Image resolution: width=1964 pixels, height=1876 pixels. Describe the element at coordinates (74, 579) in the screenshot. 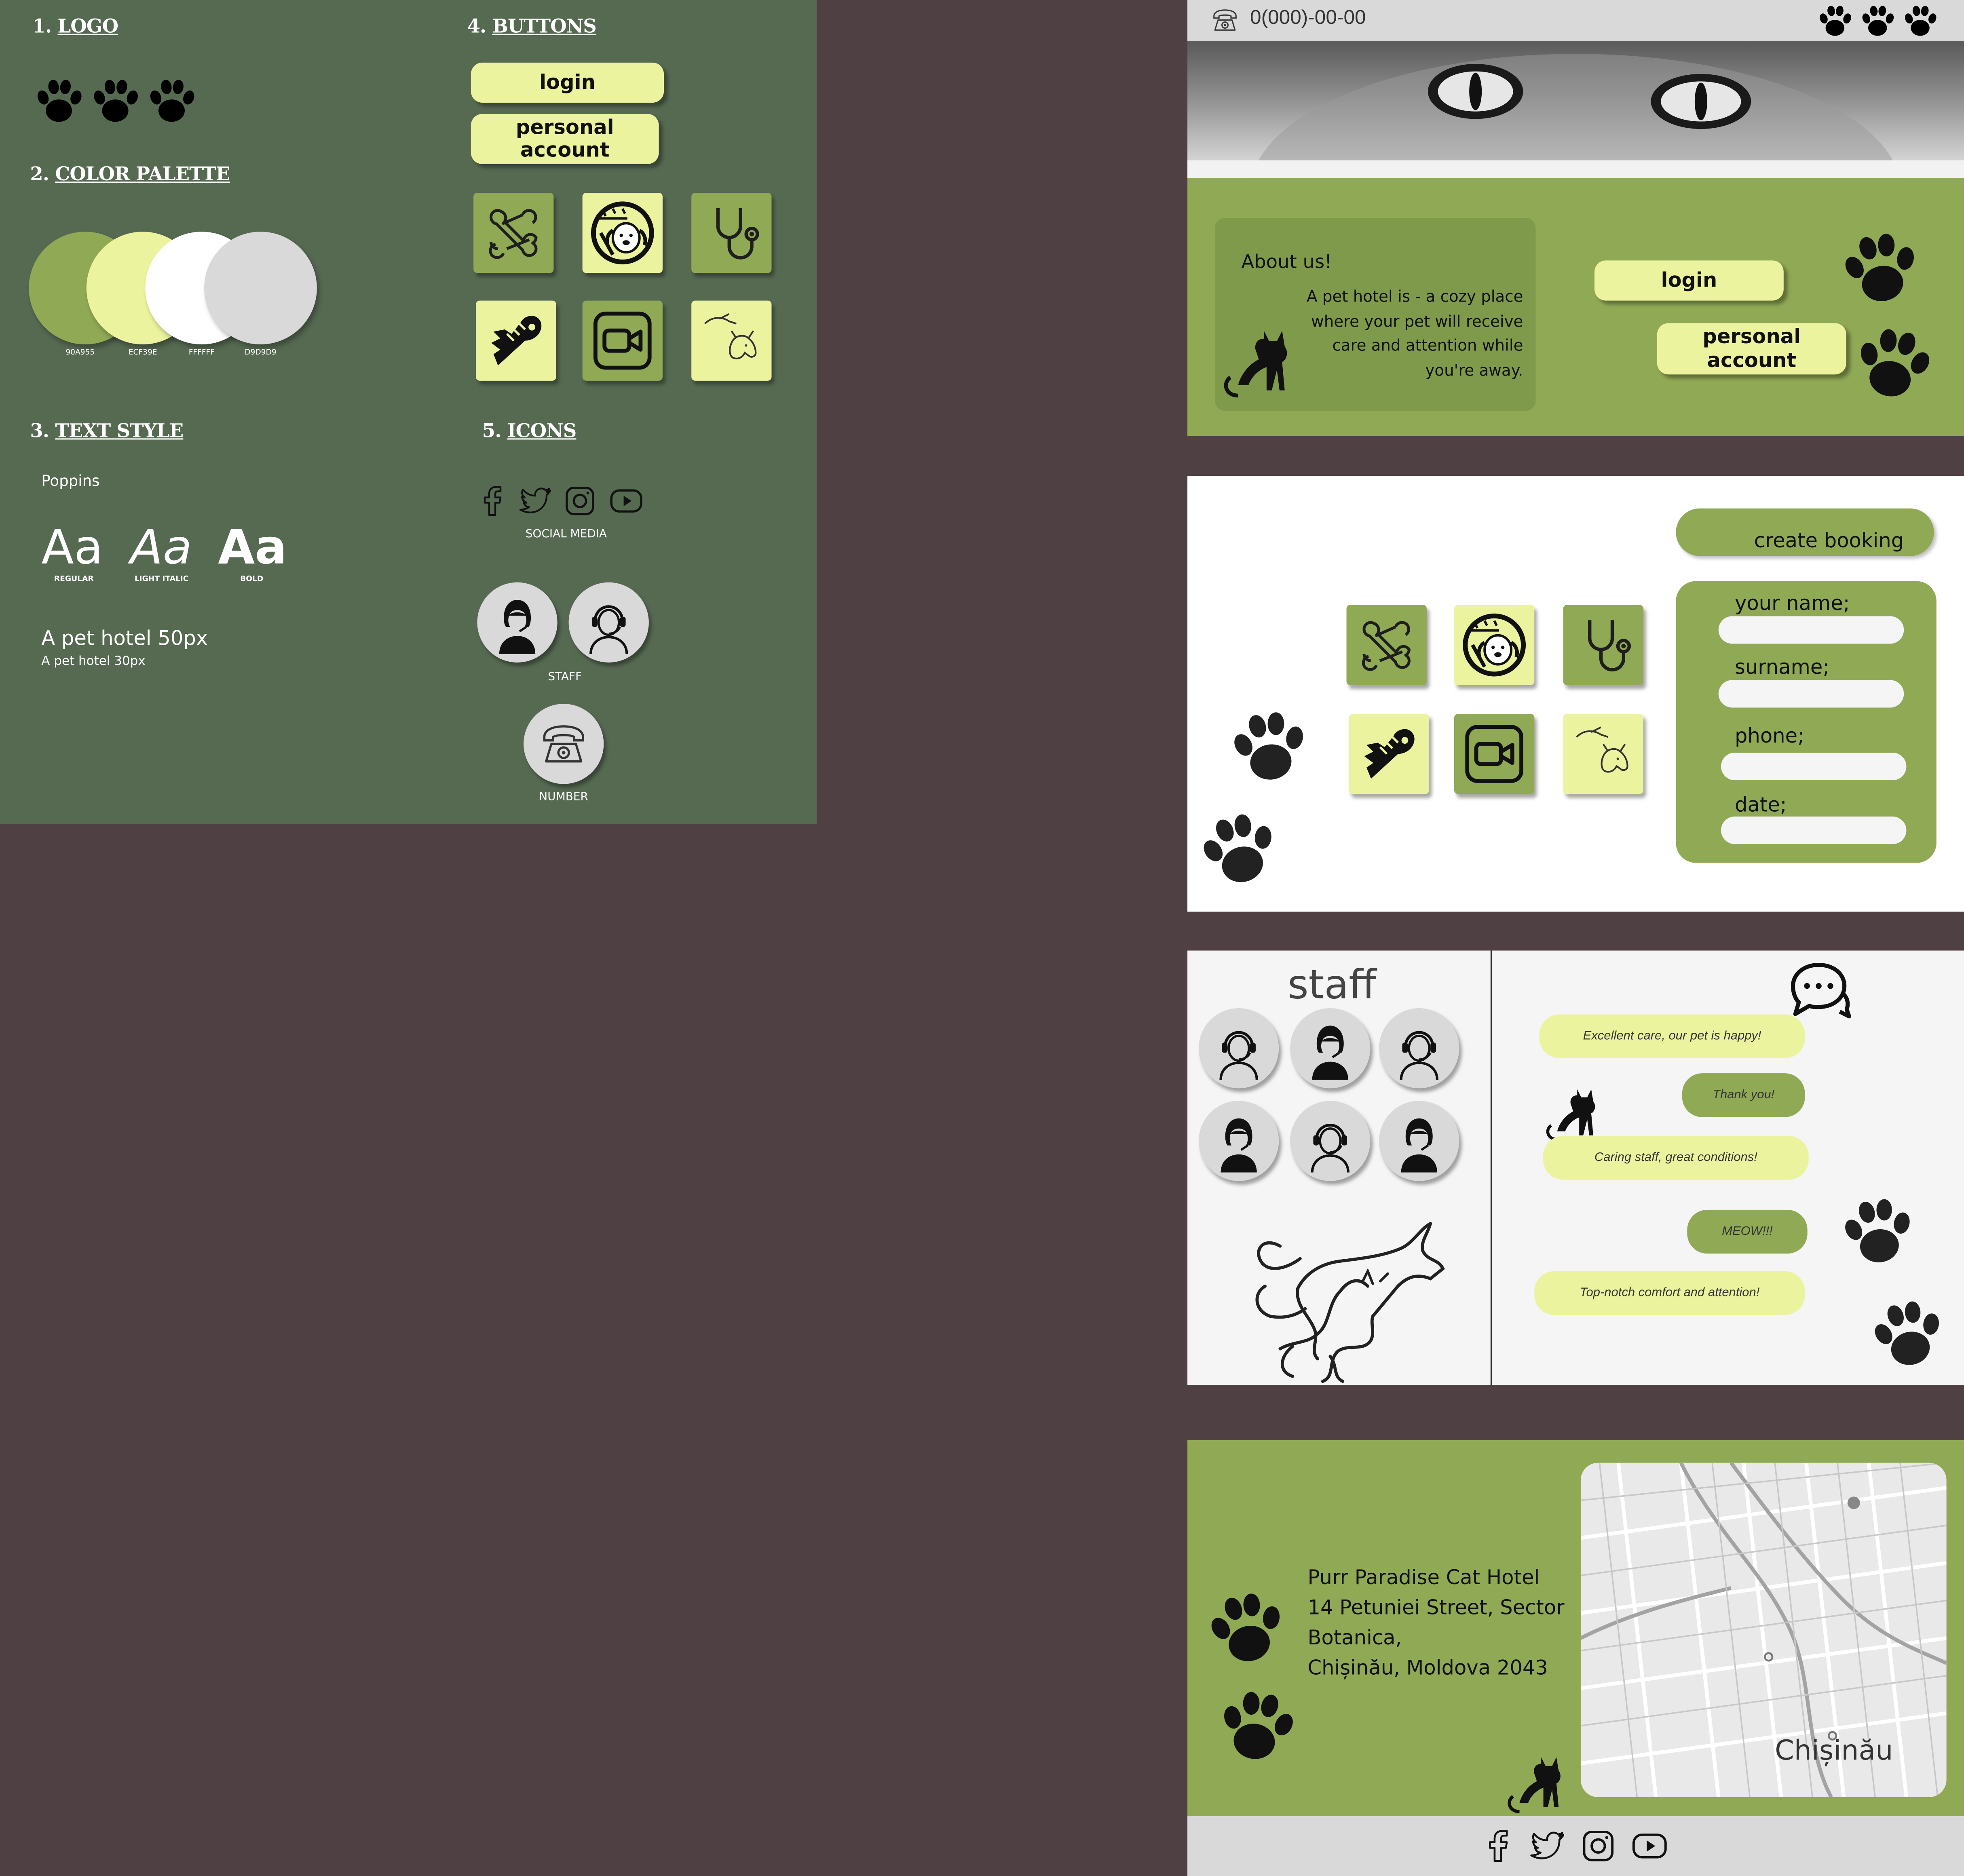

I see `sample-label: REGULAR` at that location.